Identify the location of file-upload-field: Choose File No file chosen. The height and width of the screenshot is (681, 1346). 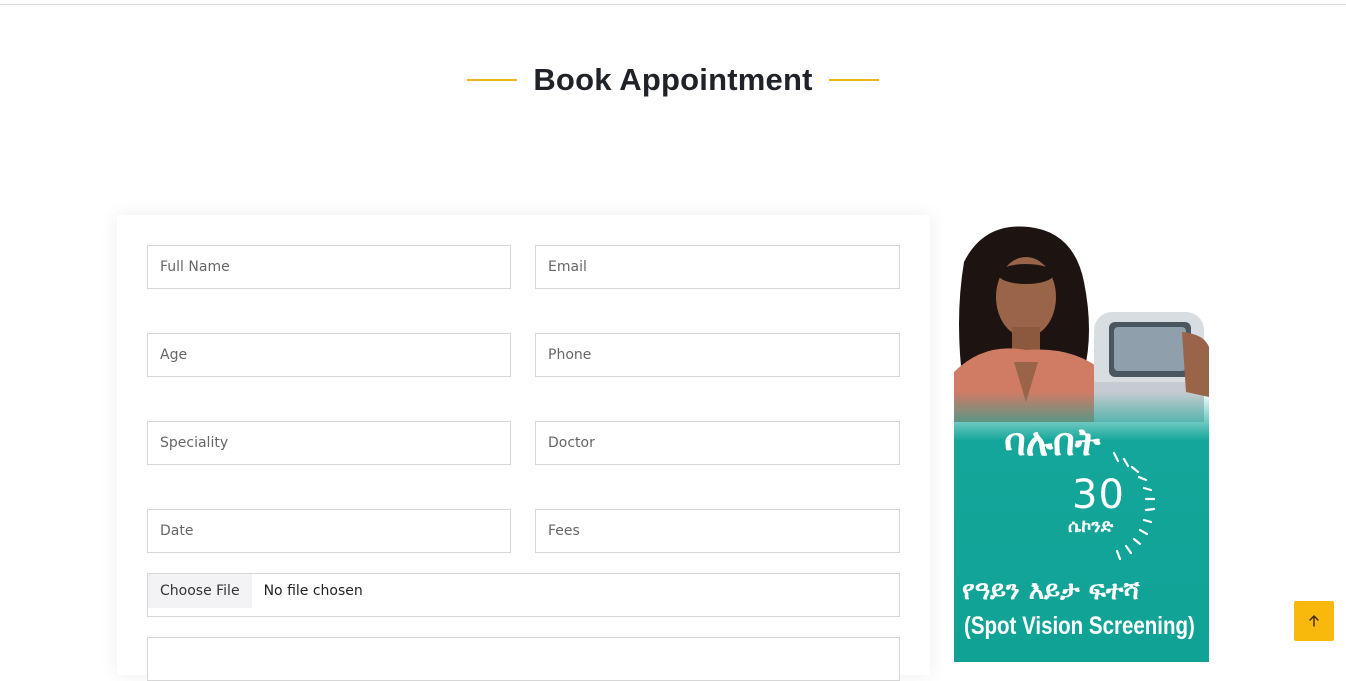
(523, 595).